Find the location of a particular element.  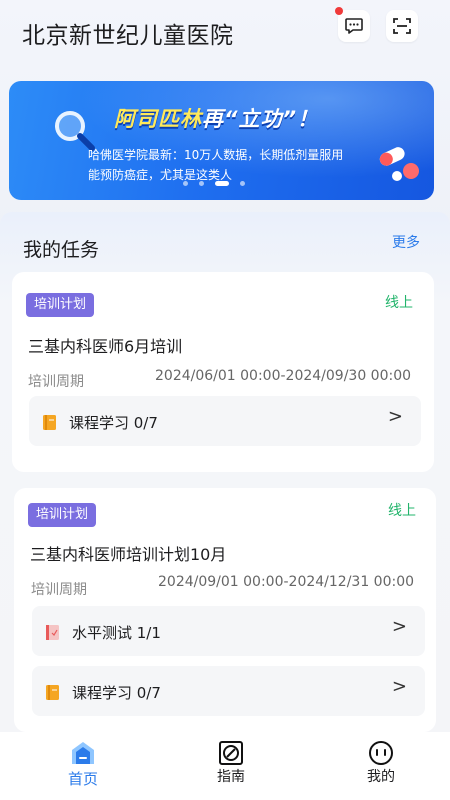

plan-title: 三基内科医师培训计划10月 is located at coordinates (128, 554).